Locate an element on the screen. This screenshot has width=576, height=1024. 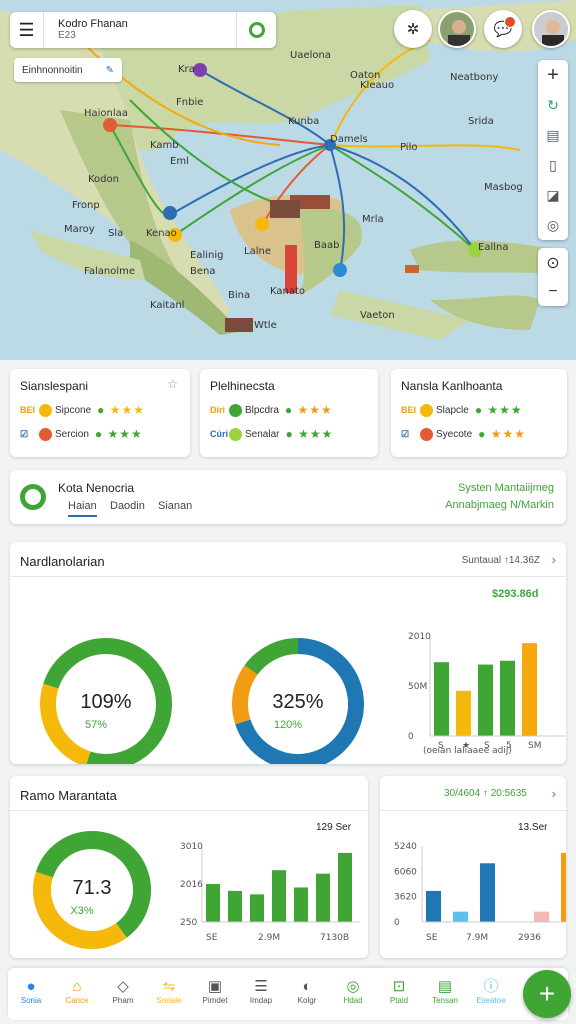
locate-icon: ⊙ is located at coordinates (553, 262).